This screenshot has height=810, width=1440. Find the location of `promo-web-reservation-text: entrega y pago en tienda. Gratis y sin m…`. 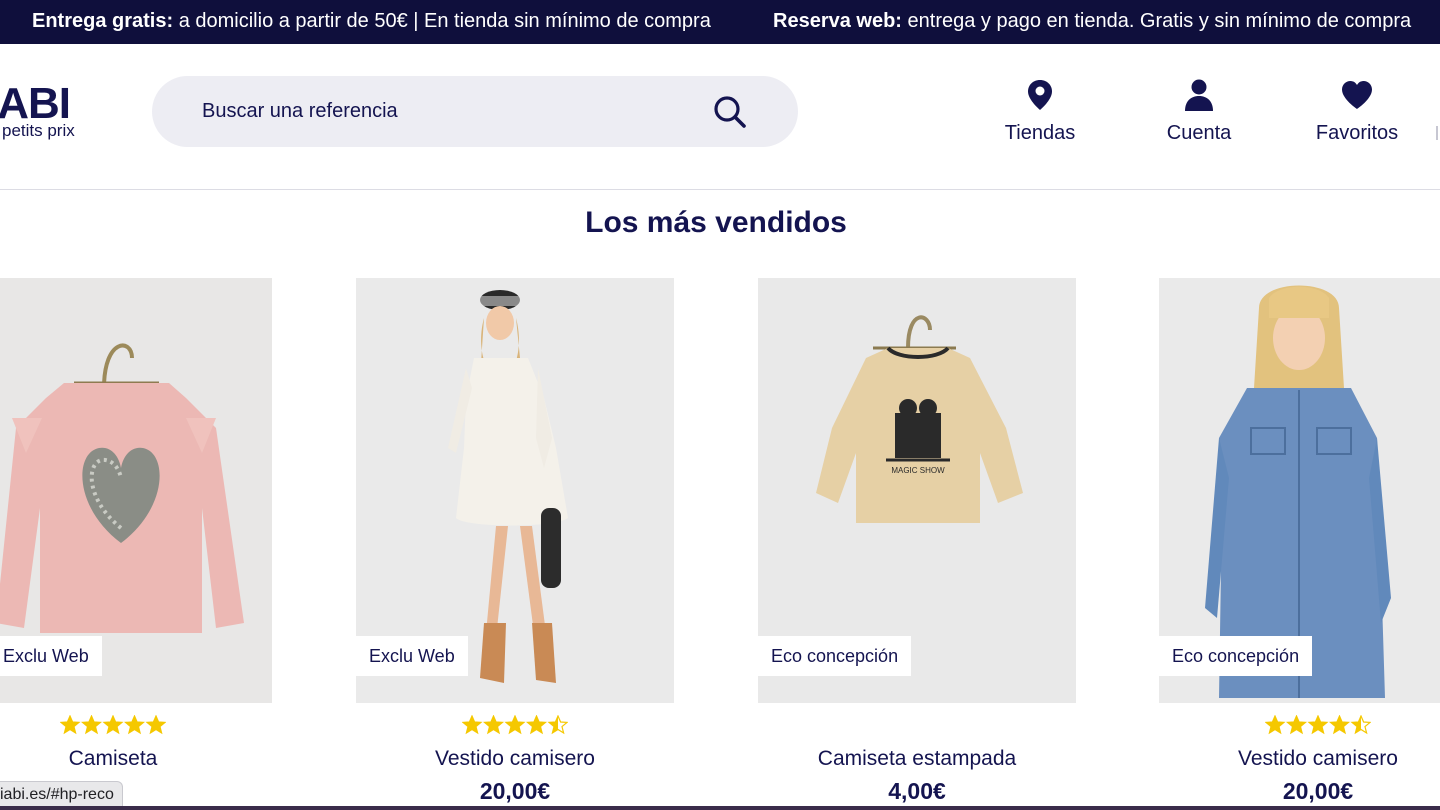

promo-web-reservation-text: entrega y pago en tienda. Gratis y sin m… is located at coordinates (1156, 21).